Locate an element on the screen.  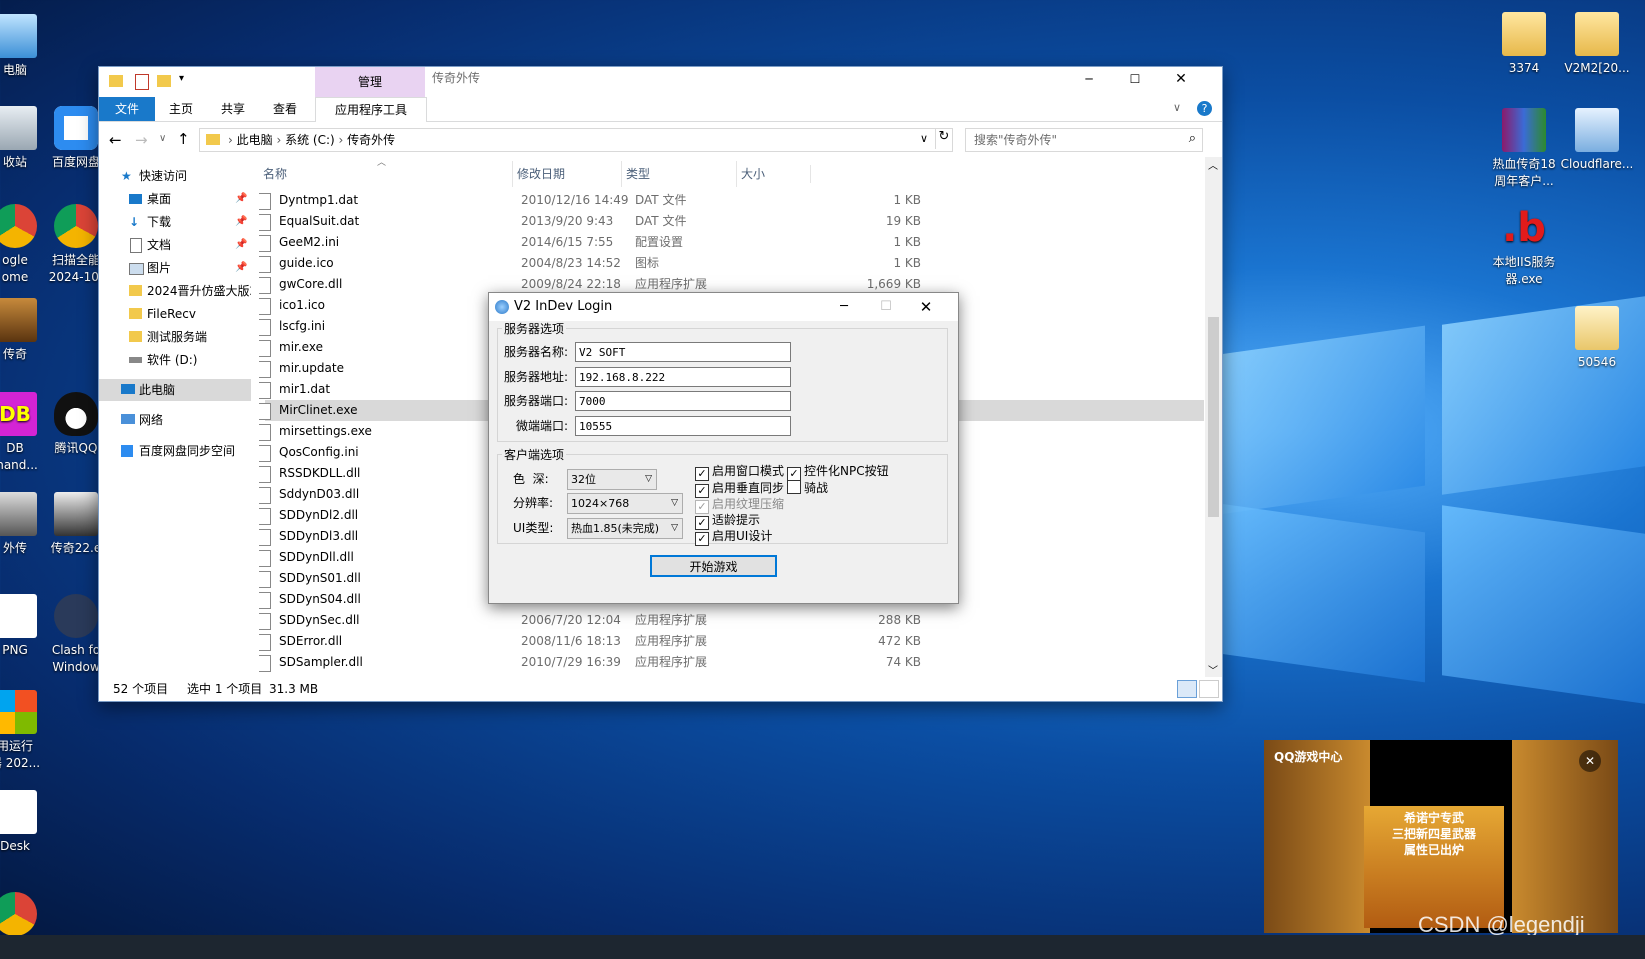
search-box: 搜索"传奇外传" ⌕ is located at coordinates (1084, 140).